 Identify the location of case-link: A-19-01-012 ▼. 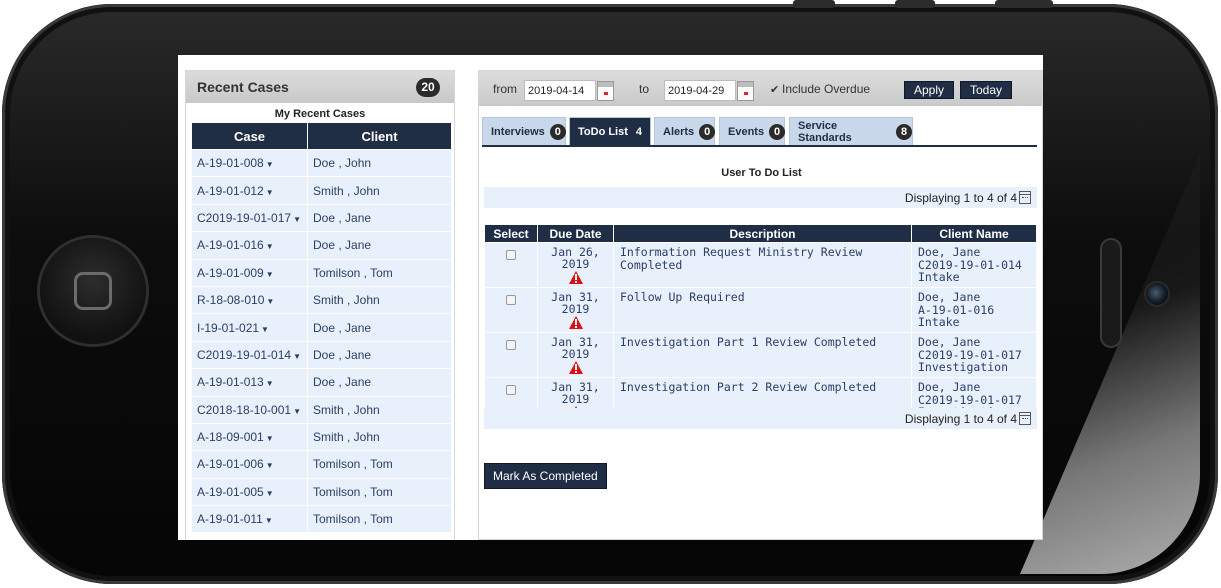
(249, 190).